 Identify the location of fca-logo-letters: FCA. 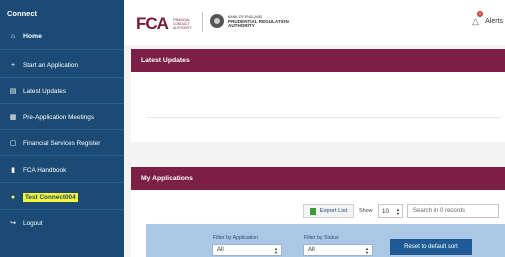
(152, 23).